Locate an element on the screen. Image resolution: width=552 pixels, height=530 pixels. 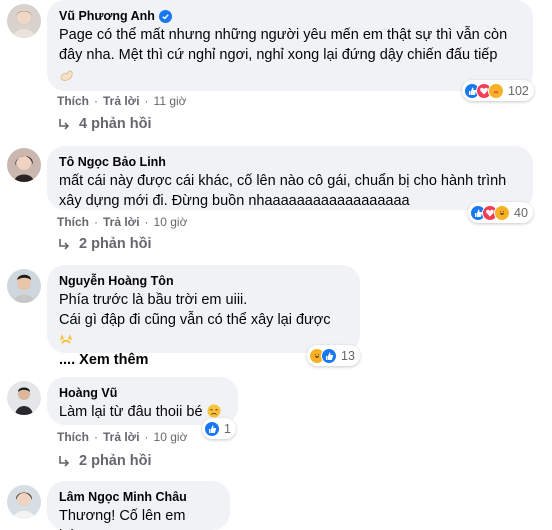
comment-text: Làm lại từ đâu thoii bé is located at coordinates (142, 413).